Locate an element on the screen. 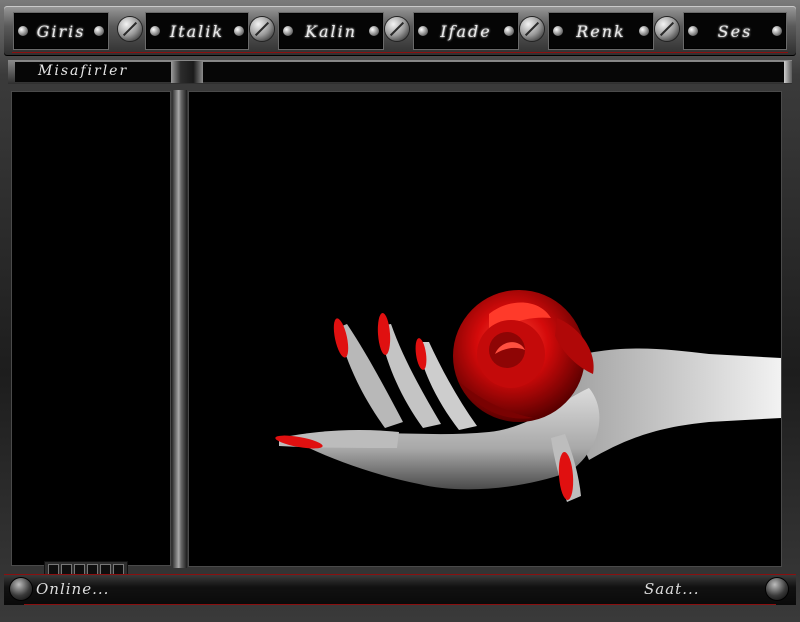 Image resolution: width=800 pixels, height=622 pixels. header-strip-bar is located at coordinates (400, 72).